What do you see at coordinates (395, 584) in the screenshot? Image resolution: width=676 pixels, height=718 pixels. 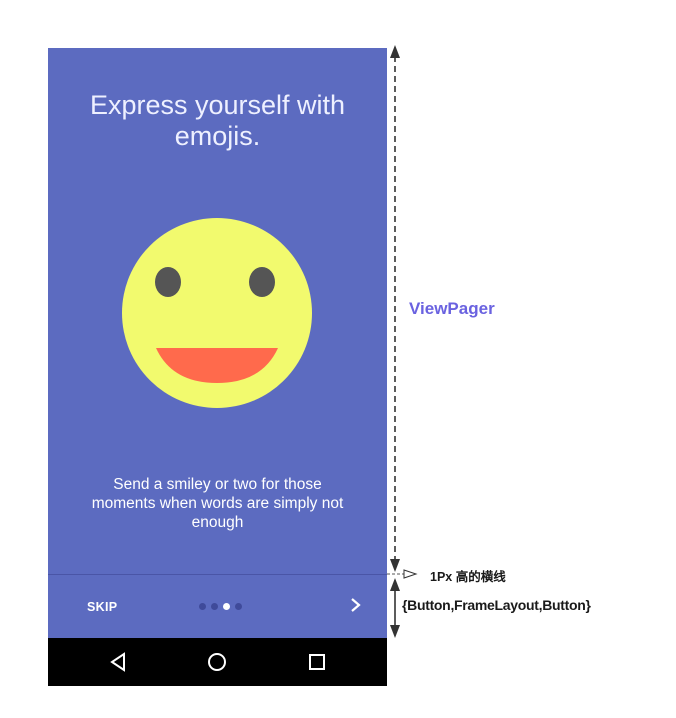 I see `bar-arrow-up-head` at bounding box center [395, 584].